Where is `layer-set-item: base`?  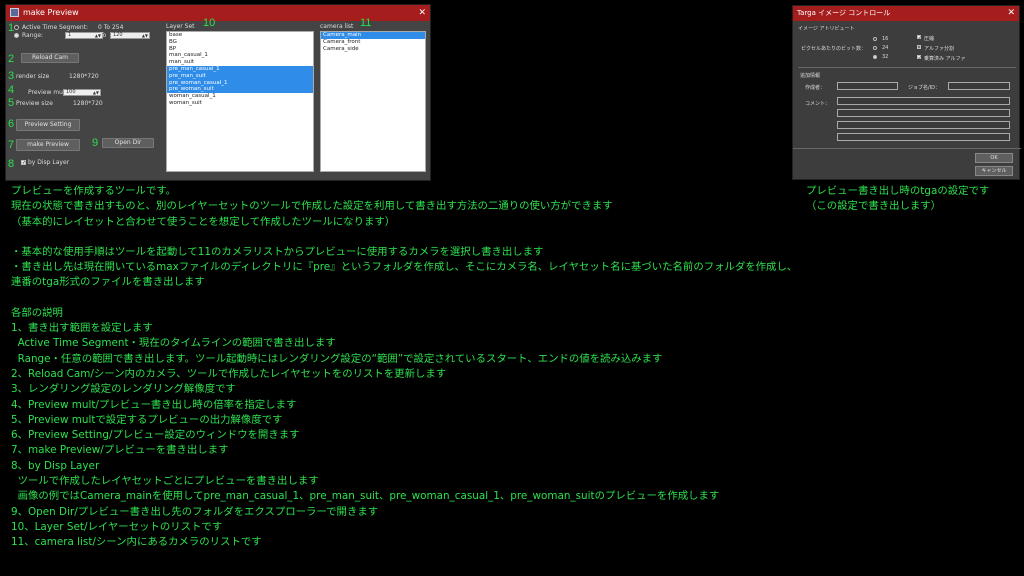 layer-set-item: base is located at coordinates (240, 35).